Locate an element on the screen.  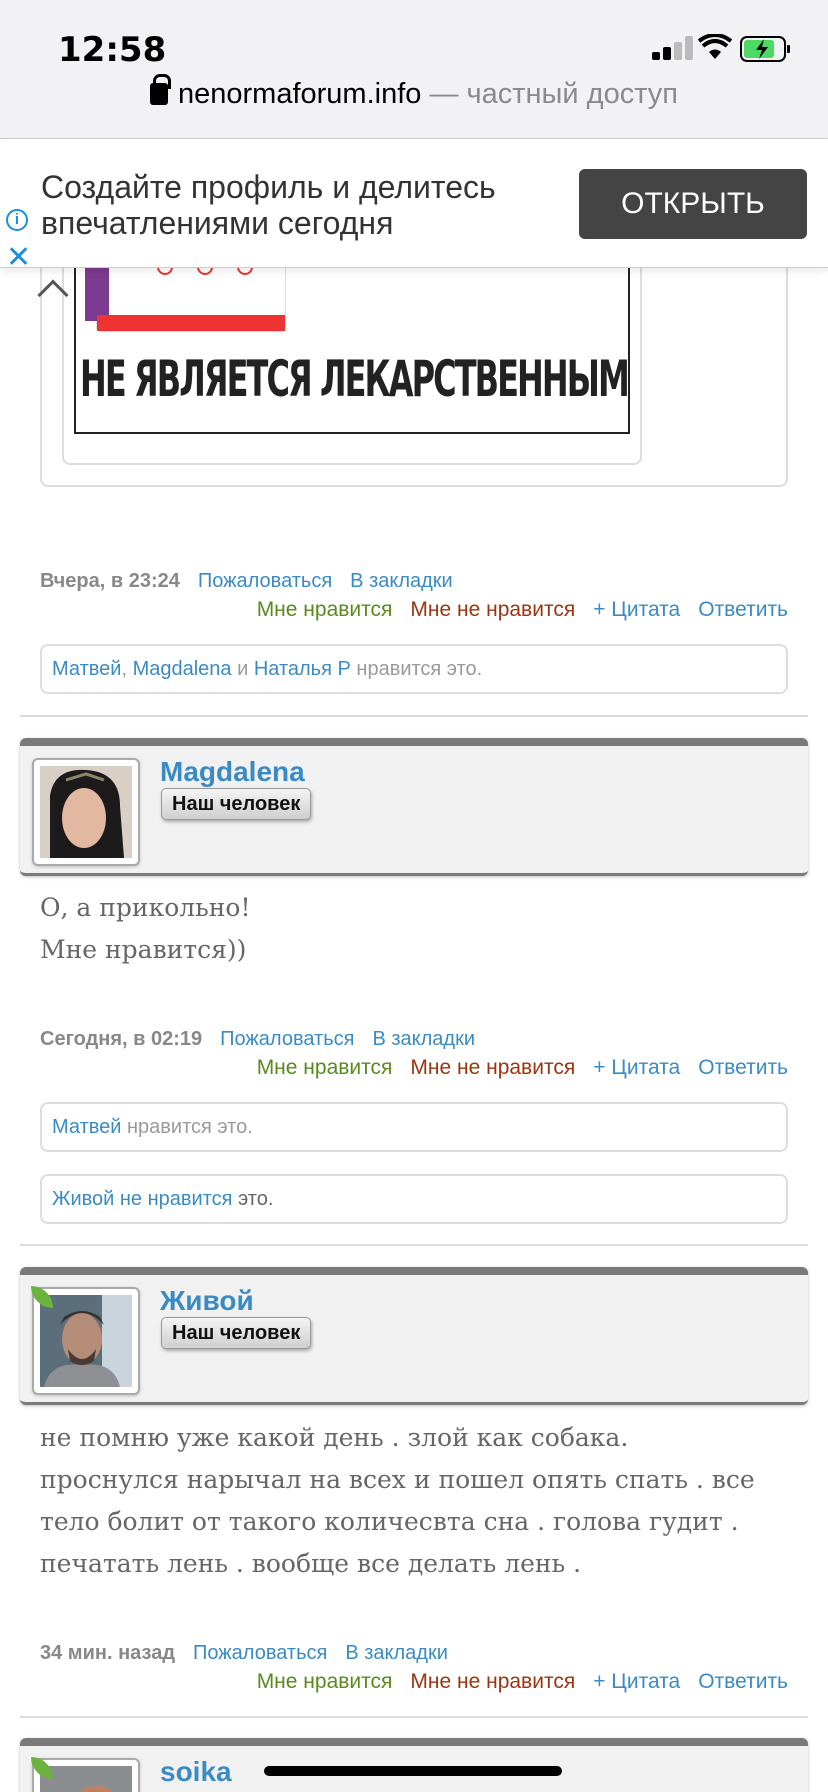
browser-topbar: 12:58 nenormaforum.info — частный доступ is located at coordinates (414, 69).